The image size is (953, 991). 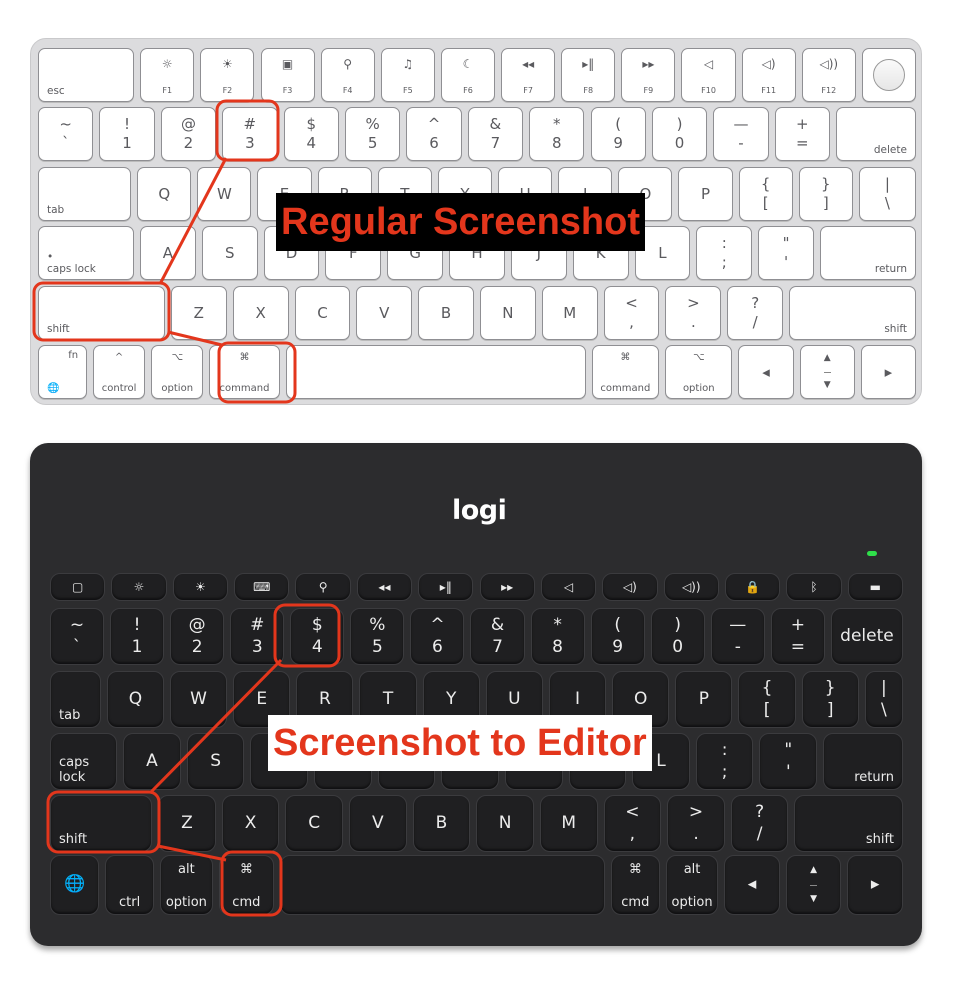 What do you see at coordinates (307, 635) in the screenshot?
I see `highlight-4-key` at bounding box center [307, 635].